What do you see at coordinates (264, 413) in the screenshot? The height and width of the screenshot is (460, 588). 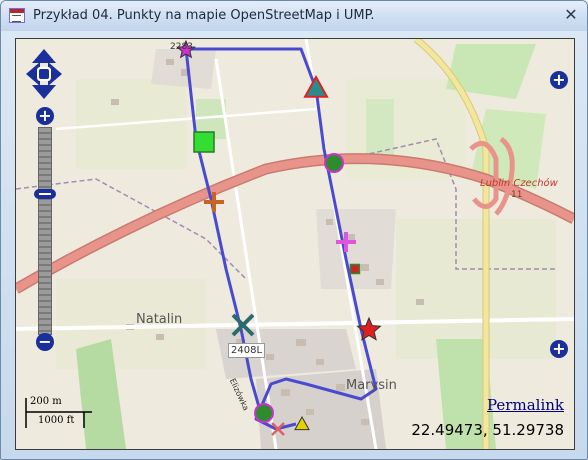 I see `circle-marker-bottom` at bounding box center [264, 413].